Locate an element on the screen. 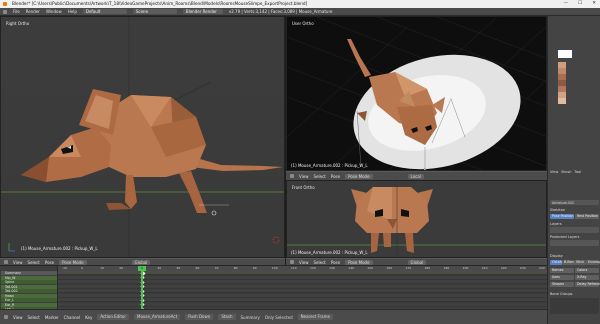  menu-marker: Marker is located at coordinates (52, 317).